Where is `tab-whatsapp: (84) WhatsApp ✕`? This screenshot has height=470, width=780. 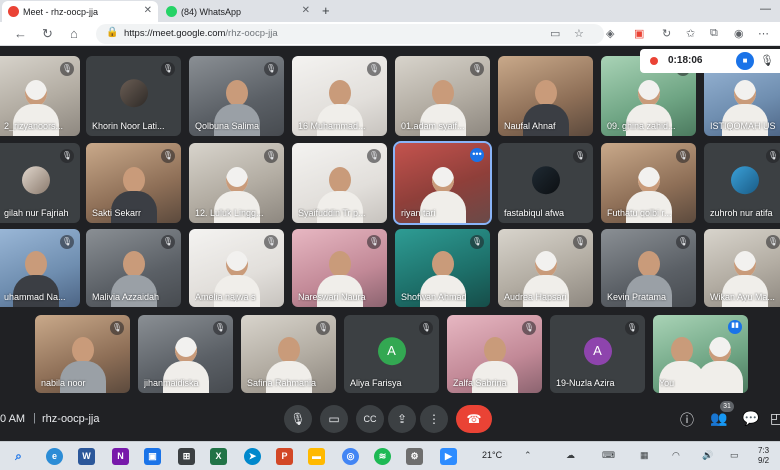 tab-whatsapp: (84) WhatsApp ✕ is located at coordinates (238, 11).